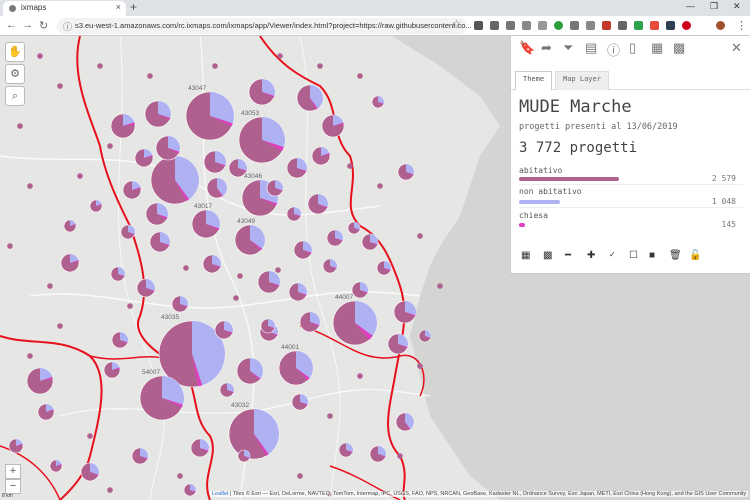  What do you see at coordinates (11, 25) in the screenshot?
I see `back-icon: ←` at bounding box center [11, 25].